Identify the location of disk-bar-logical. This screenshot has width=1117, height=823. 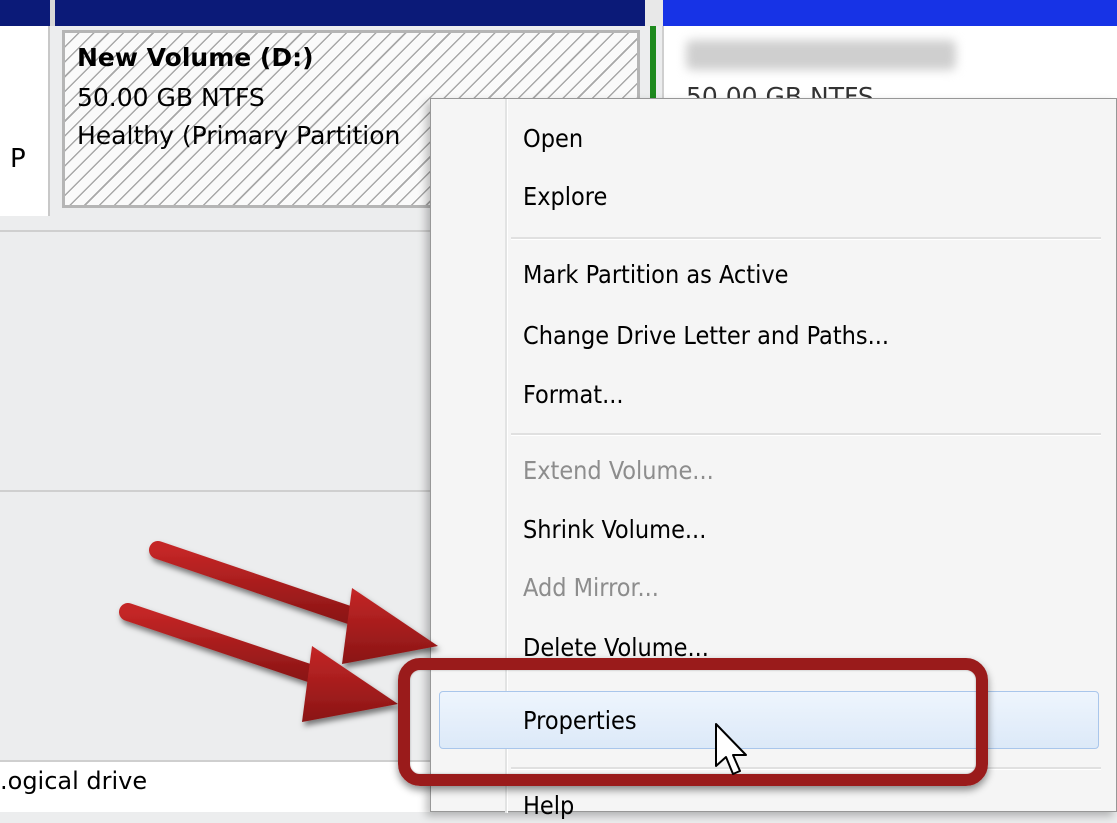
(890, 13).